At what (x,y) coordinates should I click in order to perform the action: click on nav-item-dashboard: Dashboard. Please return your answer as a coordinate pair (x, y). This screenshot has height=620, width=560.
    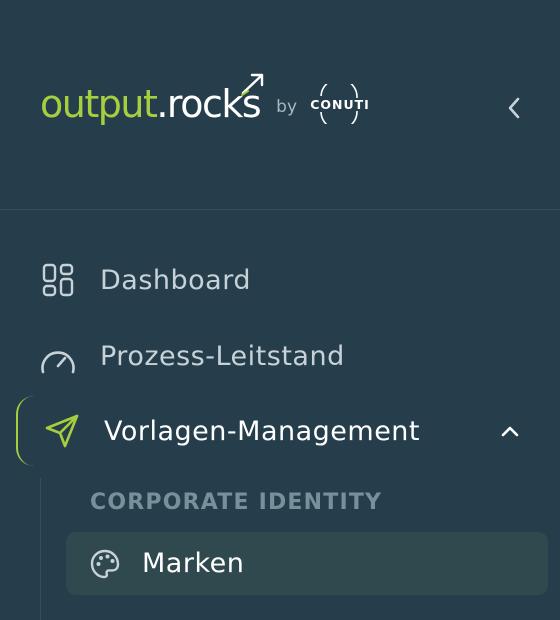
    Looking at the image, I should click on (280, 280).